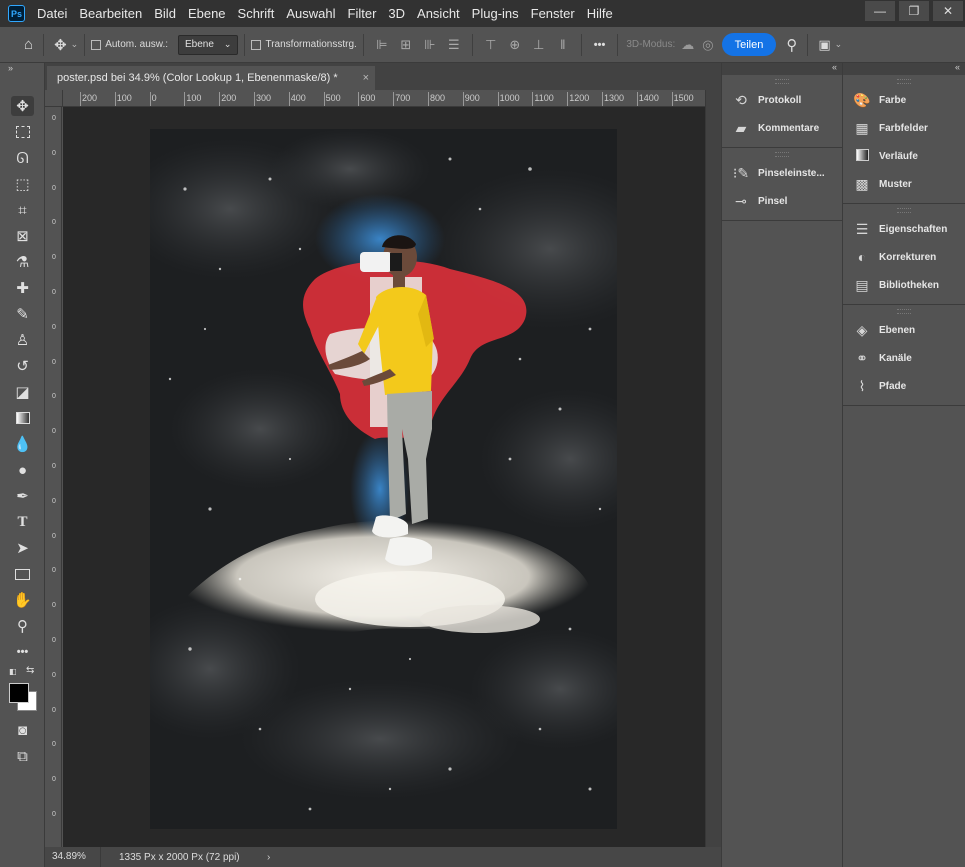 Image resolution: width=965 pixels, height=867 pixels. What do you see at coordinates (904, 358) in the screenshot?
I see `panel-kanaele: ⚭ Kanäle` at bounding box center [904, 358].